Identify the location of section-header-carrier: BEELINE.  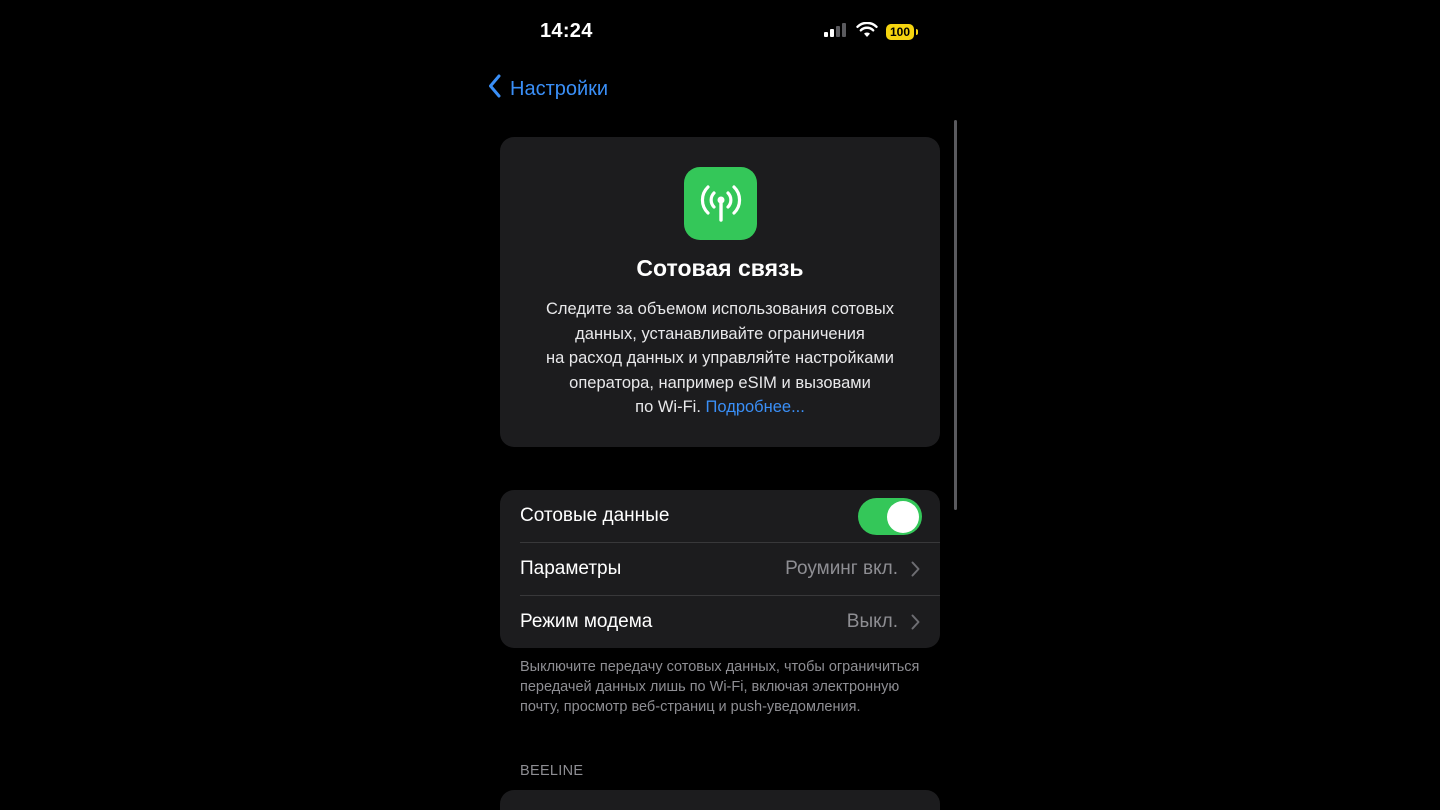
(552, 771).